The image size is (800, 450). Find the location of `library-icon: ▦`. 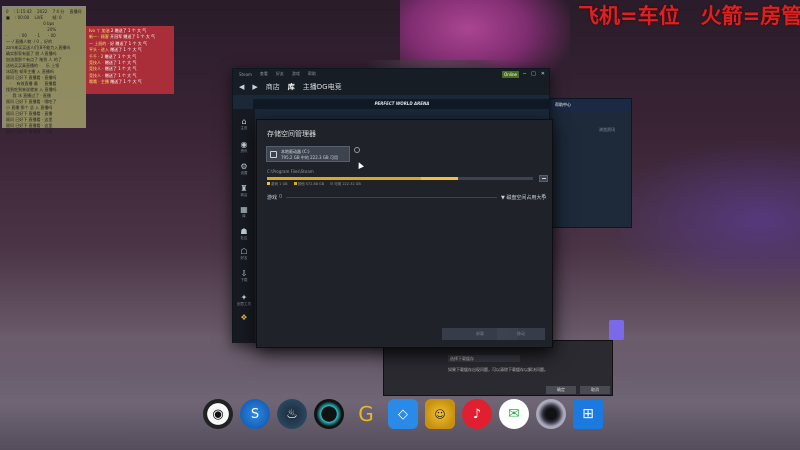

library-icon: ▦ is located at coordinates (244, 209).